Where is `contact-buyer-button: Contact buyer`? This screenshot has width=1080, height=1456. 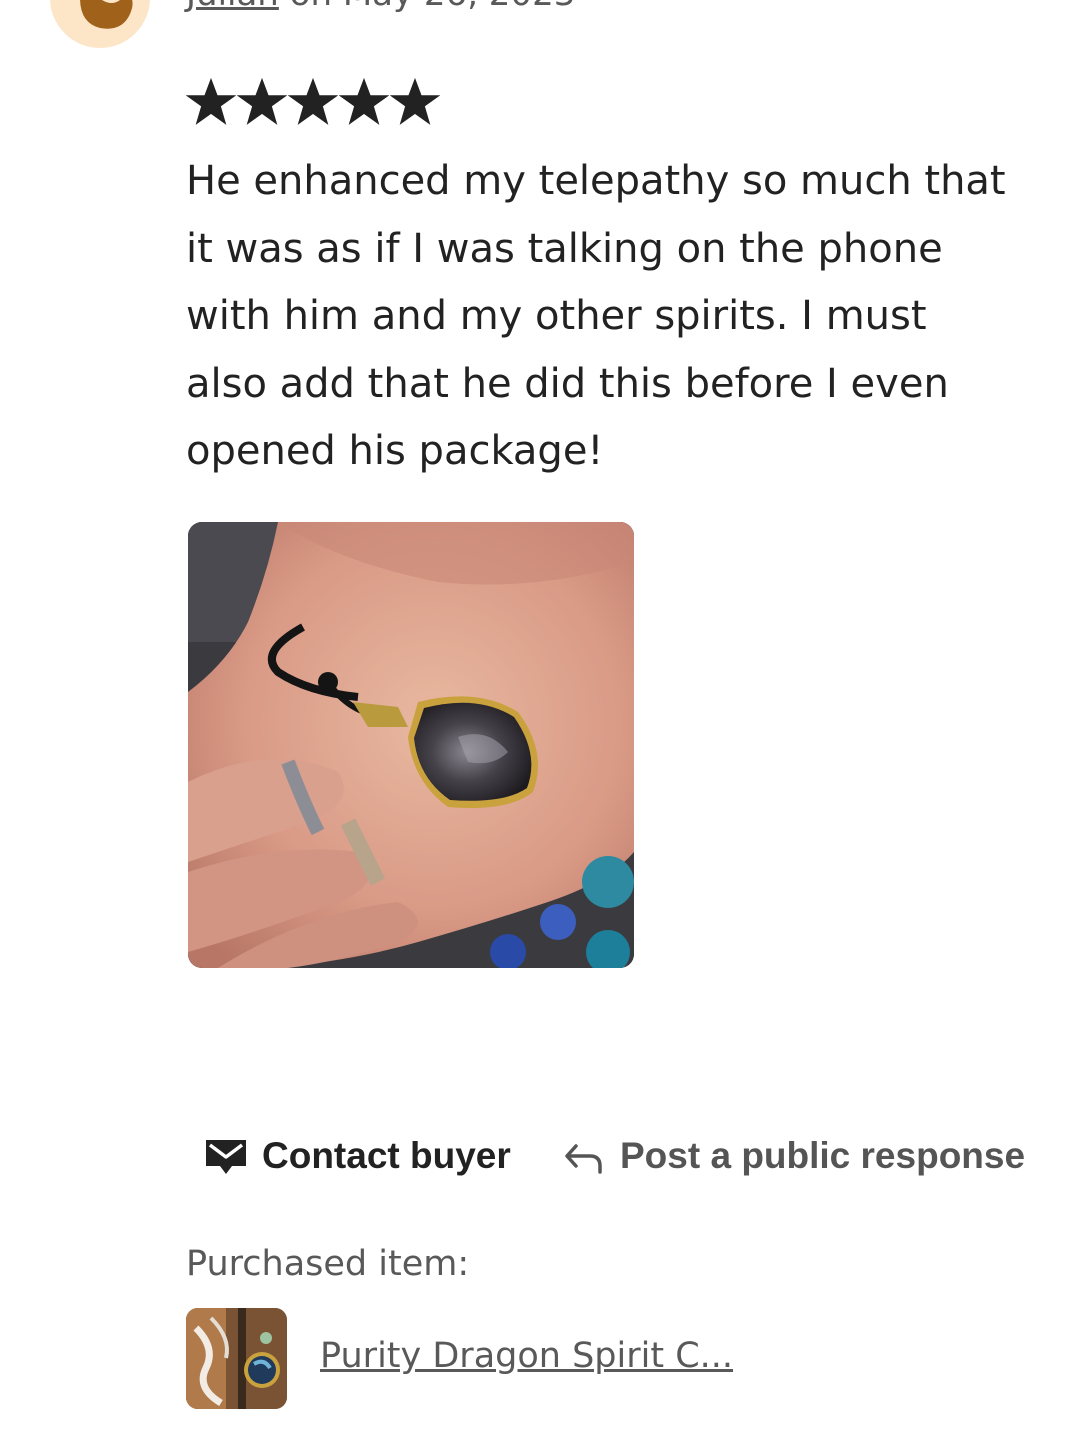 contact-buyer-button: Contact buyer is located at coordinates (357, 1156).